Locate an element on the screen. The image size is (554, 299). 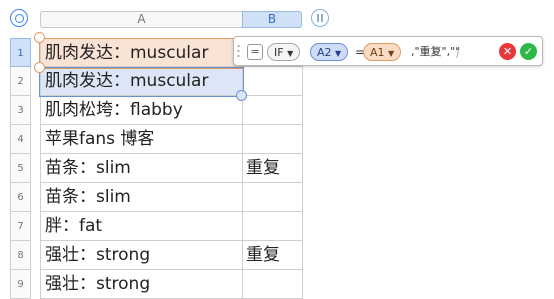
column-header-a: A is located at coordinates (141, 19).